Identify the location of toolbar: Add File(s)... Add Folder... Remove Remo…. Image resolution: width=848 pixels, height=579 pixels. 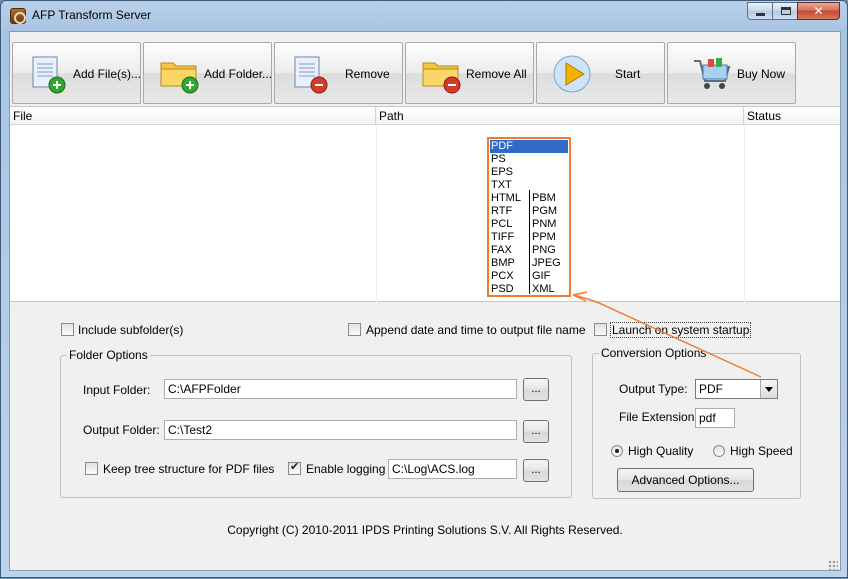
(425, 69).